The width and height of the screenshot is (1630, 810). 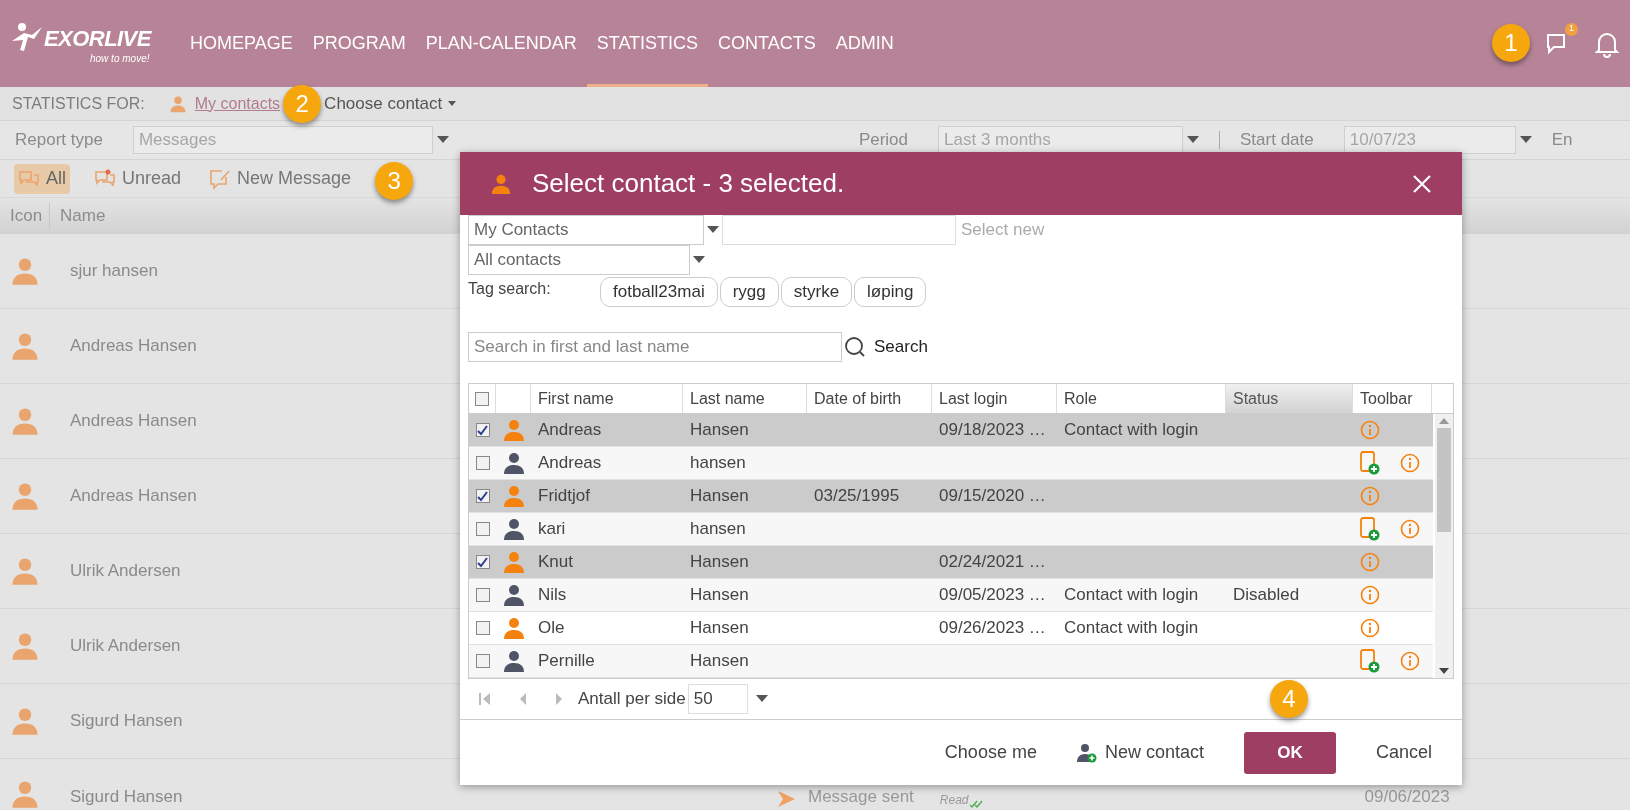 What do you see at coordinates (114, 271) in the screenshot?
I see `contact-name: sjur hansen` at bounding box center [114, 271].